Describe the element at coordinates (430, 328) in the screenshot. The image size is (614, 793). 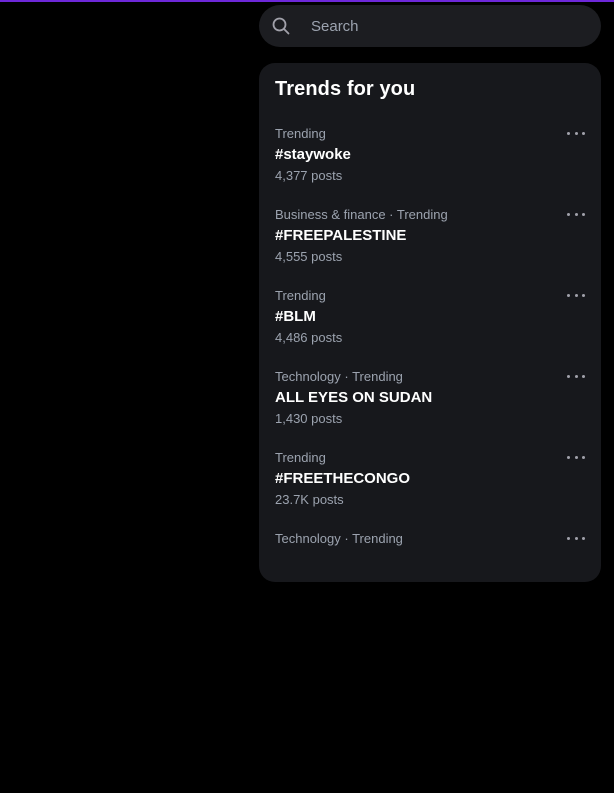
I see `trend-item: Trending #BLM 4,486 posts` at that location.